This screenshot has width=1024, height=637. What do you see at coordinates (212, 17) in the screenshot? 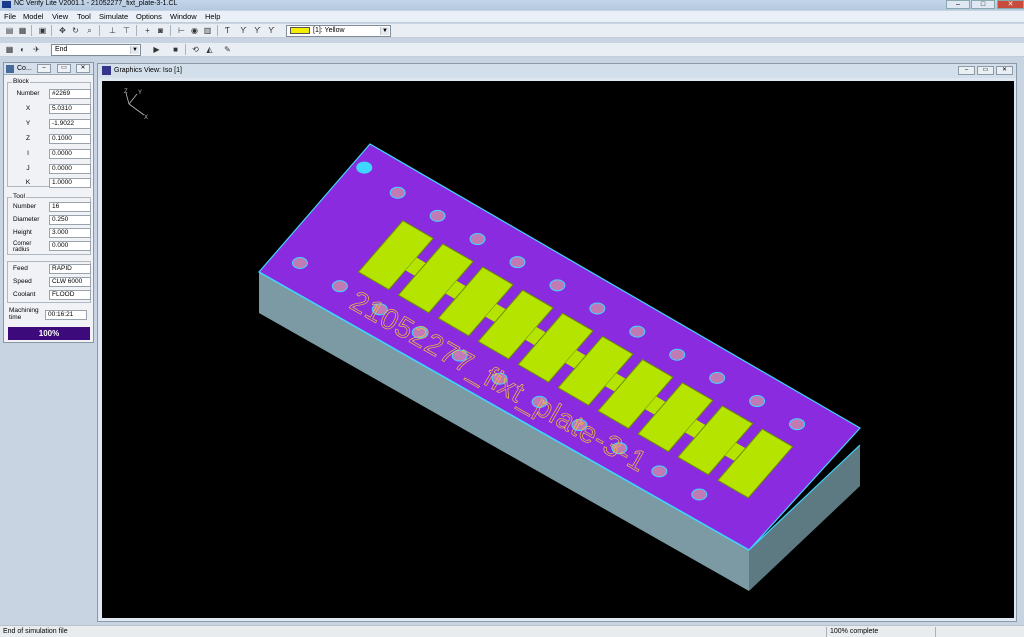
I see `menu-help: Help` at bounding box center [212, 17].